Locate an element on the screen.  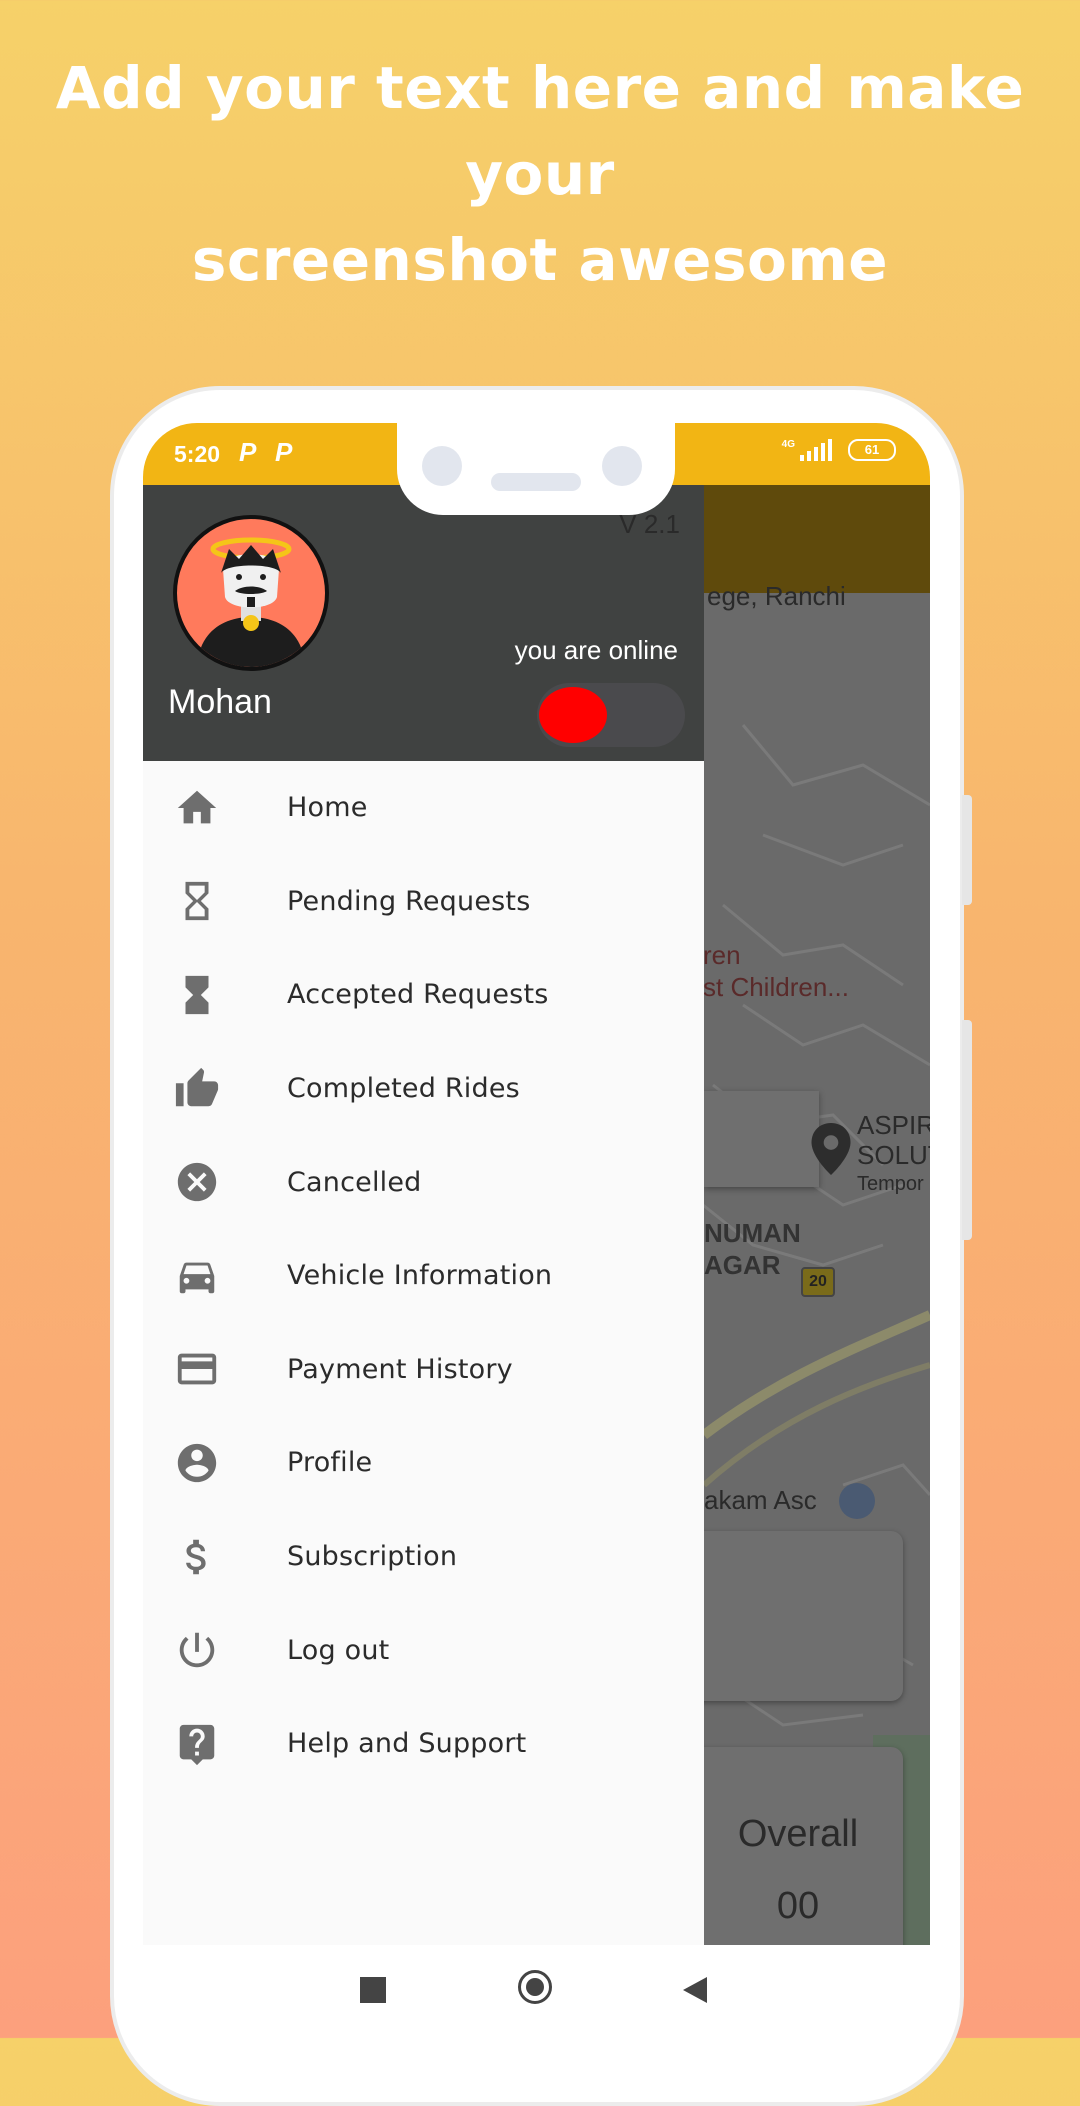
map-place-label: ege, Ranchi is located at coordinates (776, 596).